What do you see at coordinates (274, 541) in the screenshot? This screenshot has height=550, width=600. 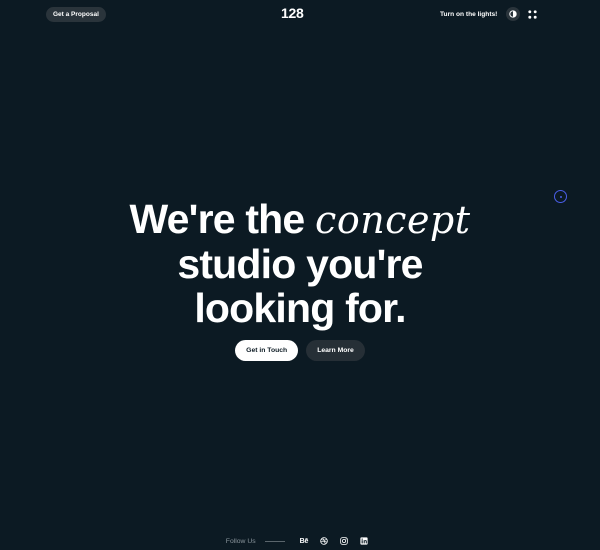 I see `follow-divider` at bounding box center [274, 541].